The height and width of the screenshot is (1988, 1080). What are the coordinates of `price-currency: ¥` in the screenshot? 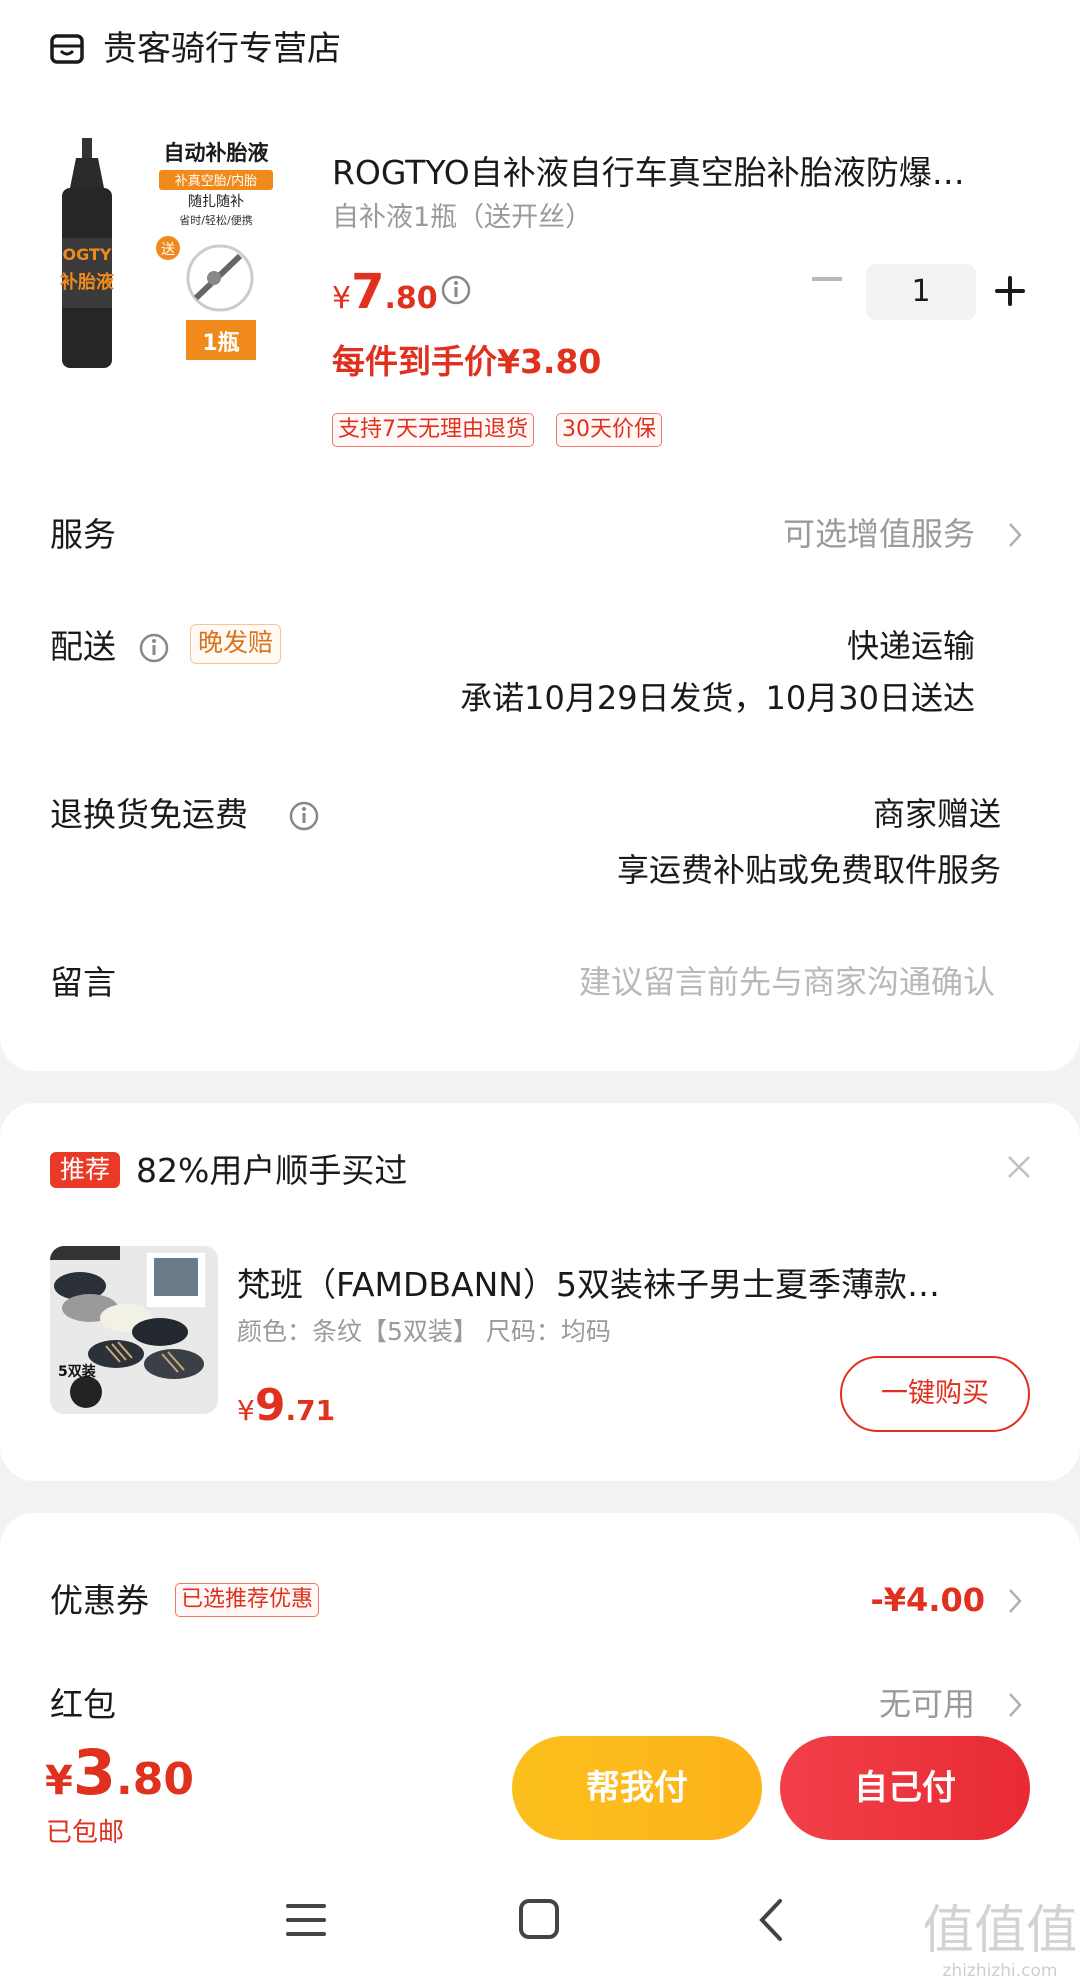 It's located at (342, 298).